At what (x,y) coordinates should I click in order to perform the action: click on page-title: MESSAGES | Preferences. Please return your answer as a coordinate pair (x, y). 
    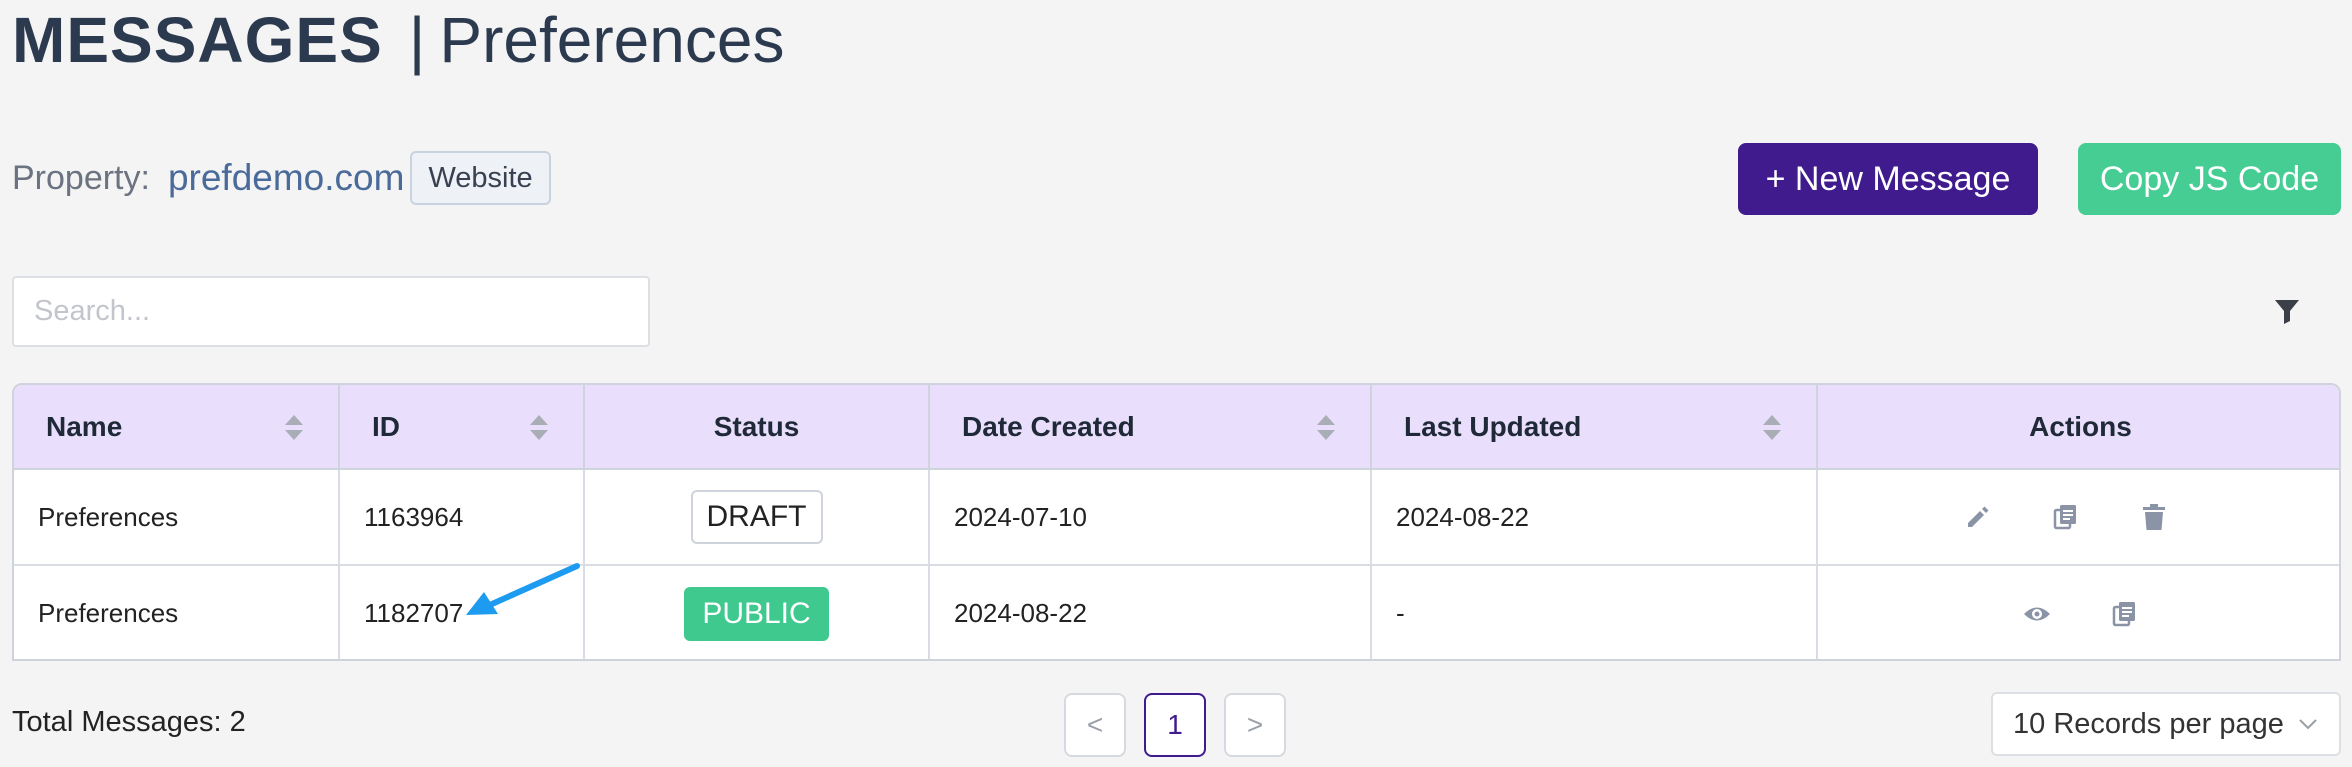
    Looking at the image, I should click on (398, 40).